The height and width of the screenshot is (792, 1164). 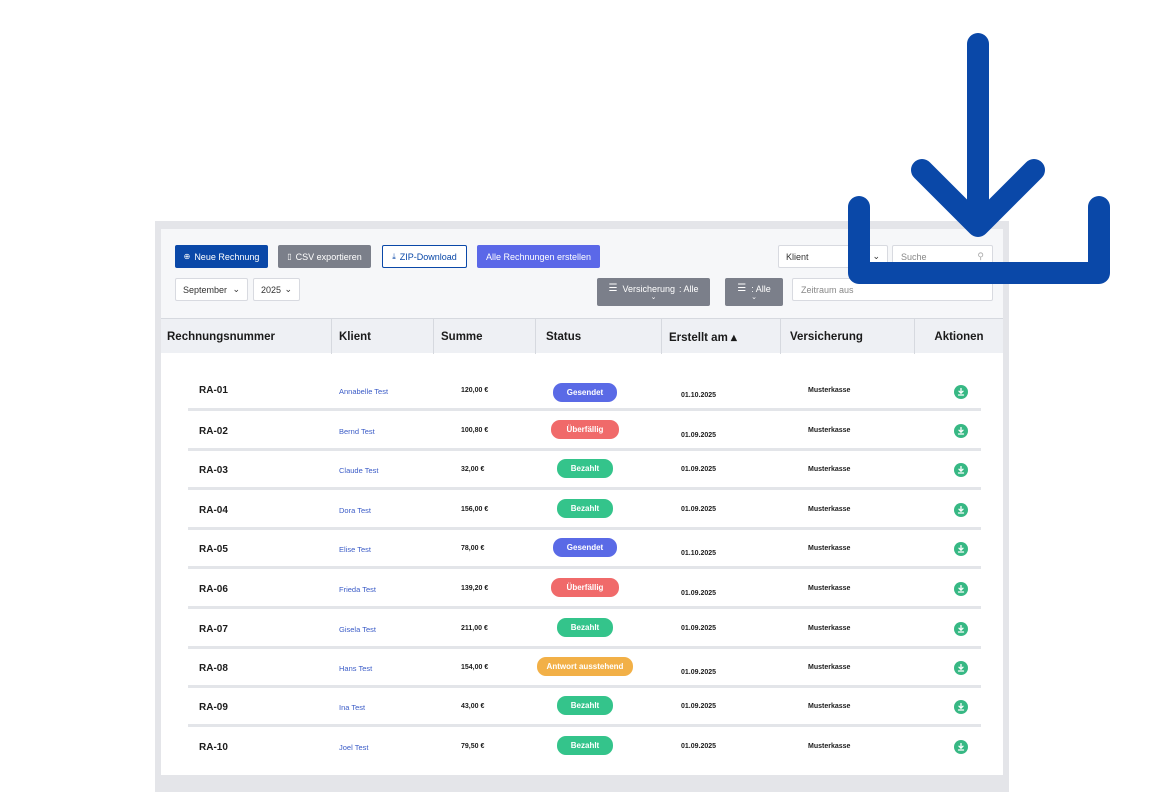 I want to click on zip-download-button: ⤓ ZIP-Download, so click(x=424, y=256).